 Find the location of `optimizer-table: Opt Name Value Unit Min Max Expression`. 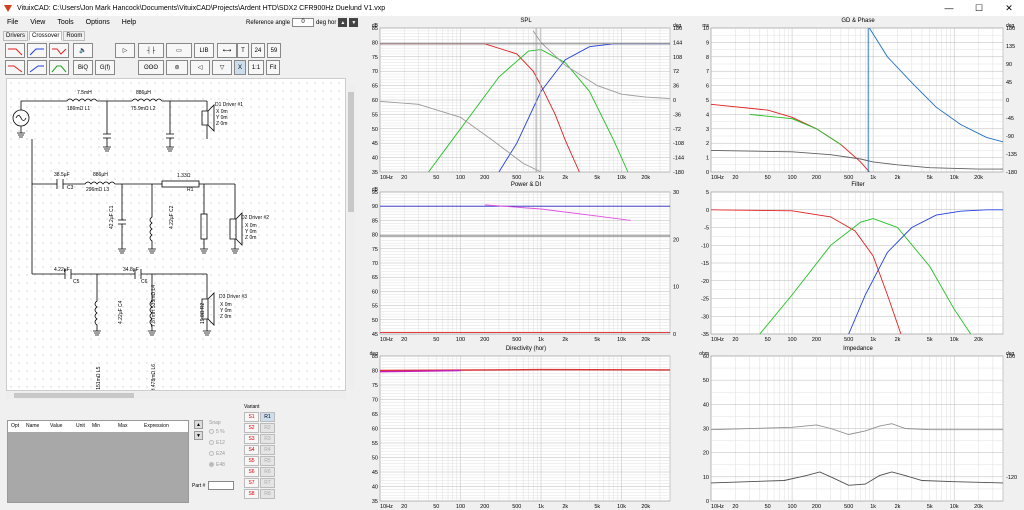

optimizer-table: Opt Name Value Unit Min Max Expression is located at coordinates (98, 461).